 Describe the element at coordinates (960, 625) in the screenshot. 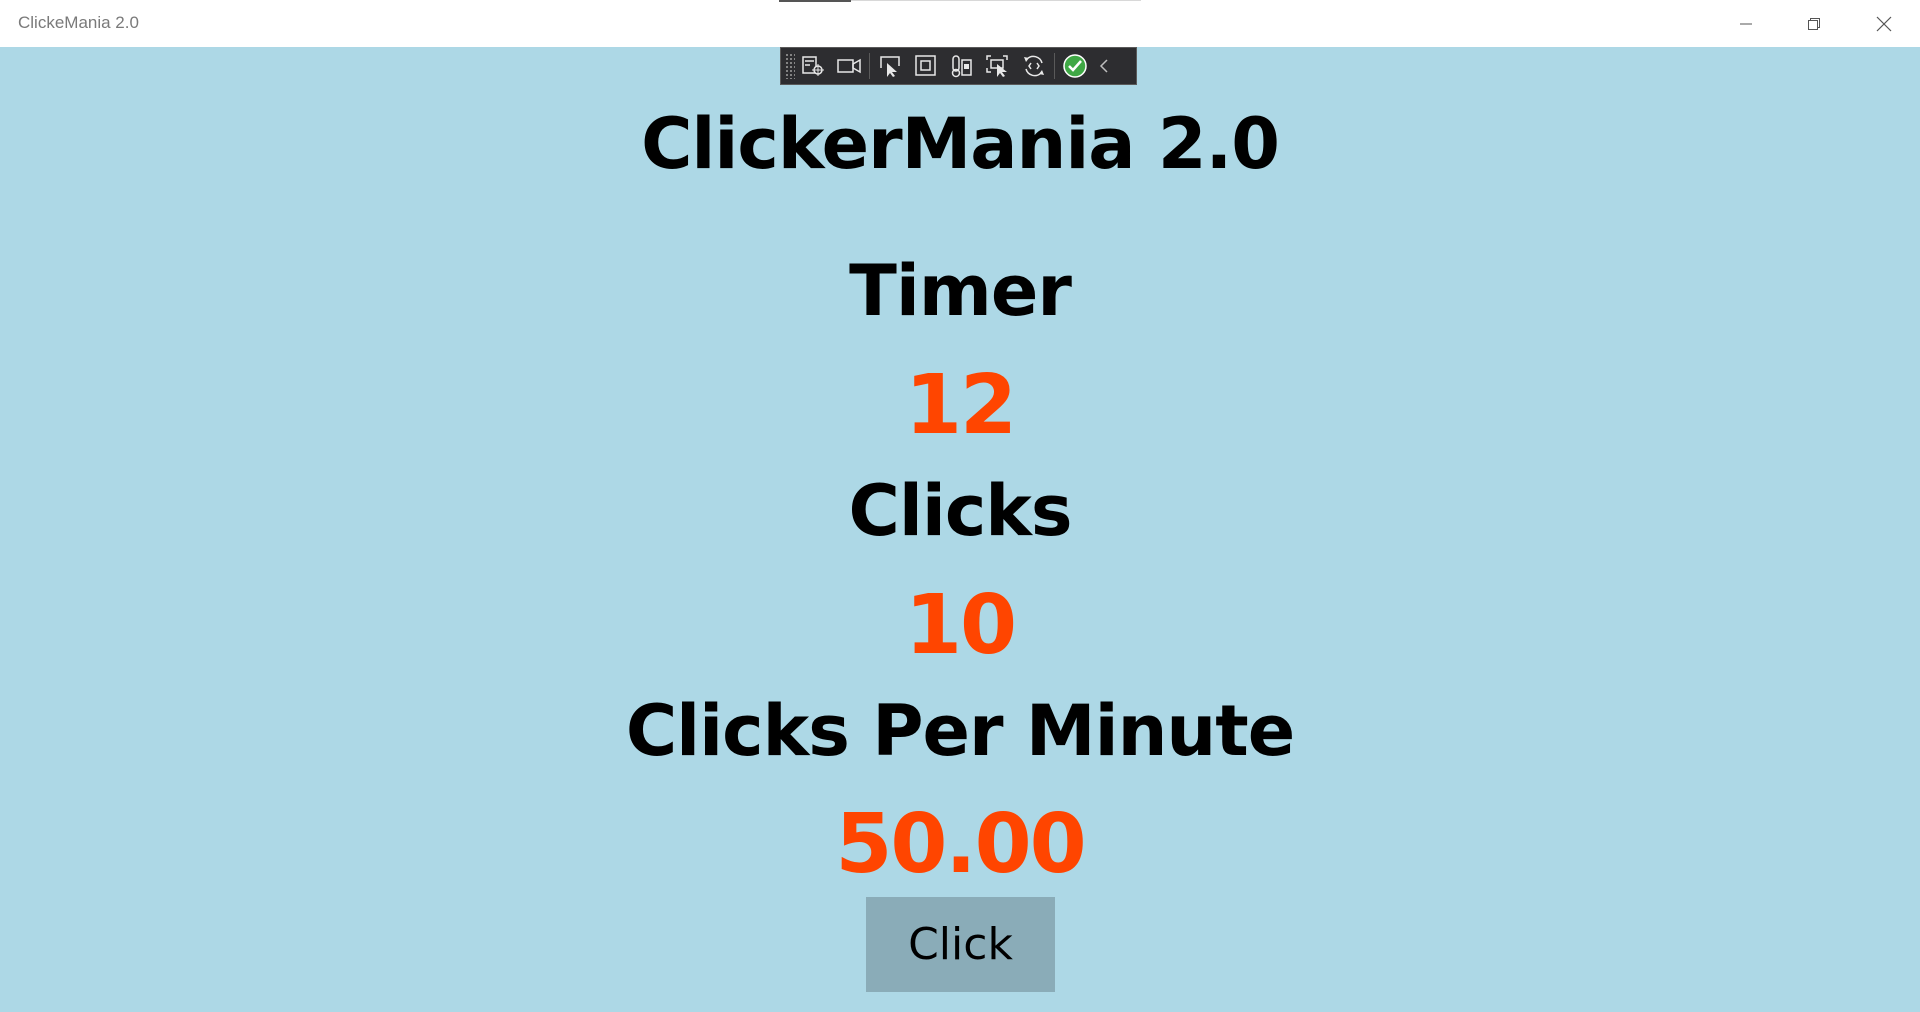

I see `clicks-value: 10` at that location.